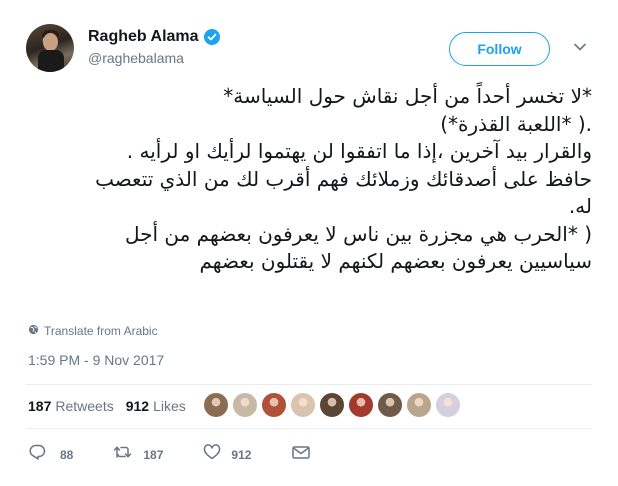 Image resolution: width=618 pixels, height=486 pixels. I want to click on likes-count: 912, so click(137, 406).